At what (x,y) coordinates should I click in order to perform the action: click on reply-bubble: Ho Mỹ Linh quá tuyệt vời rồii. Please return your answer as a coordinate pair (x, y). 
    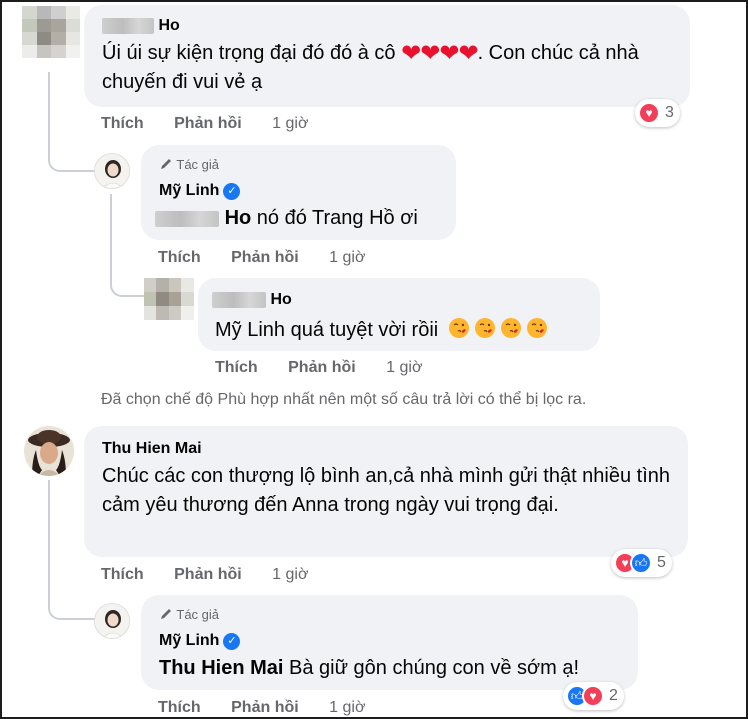
    Looking at the image, I should click on (399, 314).